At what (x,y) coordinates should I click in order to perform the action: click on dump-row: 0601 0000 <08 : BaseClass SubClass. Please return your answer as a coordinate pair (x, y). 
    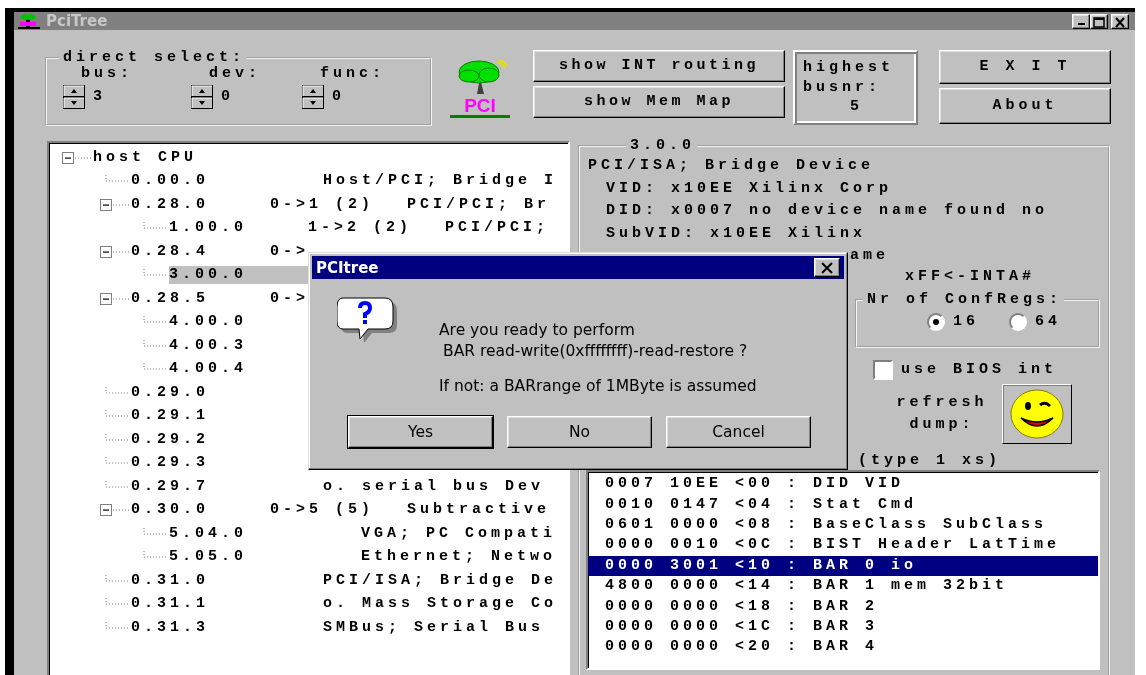
    Looking at the image, I should click on (843, 525).